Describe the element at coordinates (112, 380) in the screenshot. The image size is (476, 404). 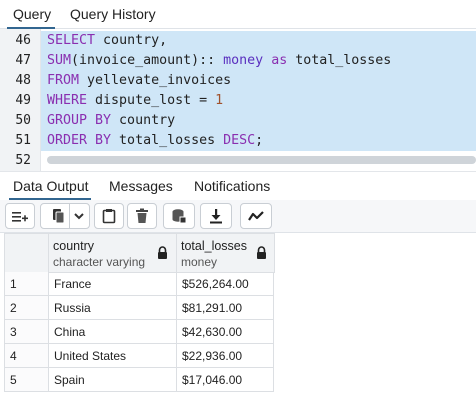
I see `cell-country: Spain` at that location.